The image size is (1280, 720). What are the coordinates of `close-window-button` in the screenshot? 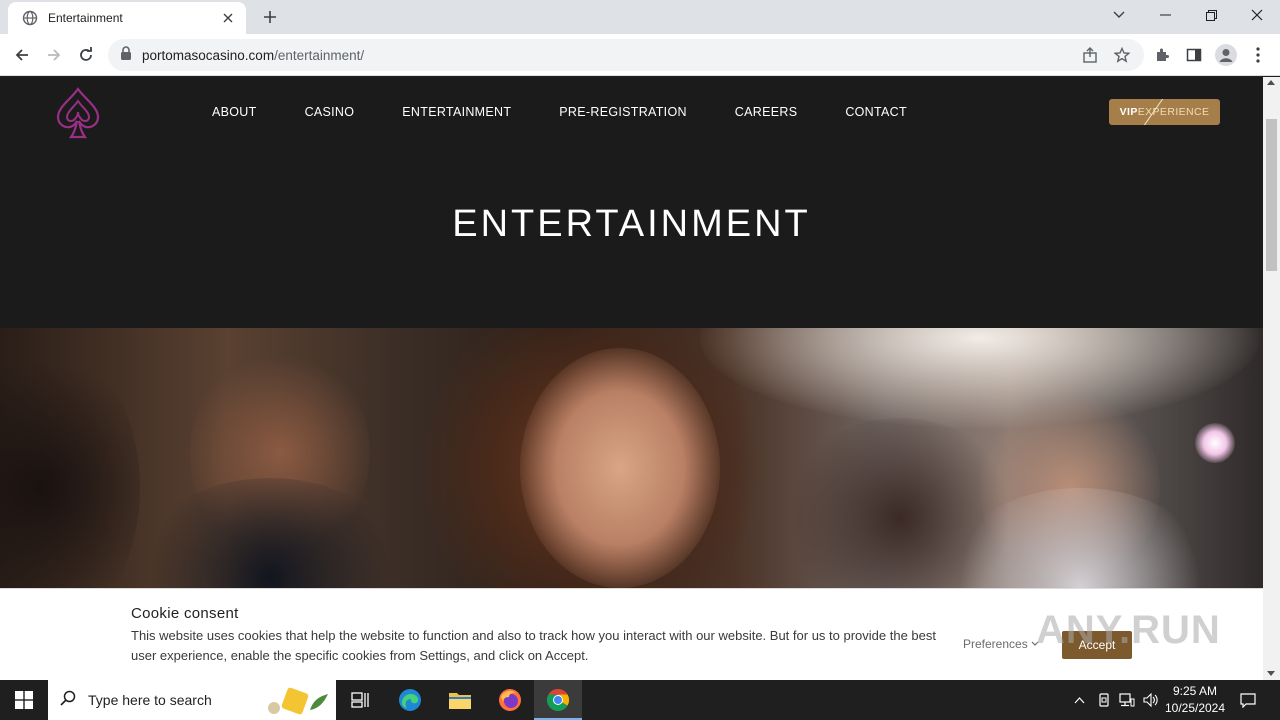 It's located at (1257, 15).